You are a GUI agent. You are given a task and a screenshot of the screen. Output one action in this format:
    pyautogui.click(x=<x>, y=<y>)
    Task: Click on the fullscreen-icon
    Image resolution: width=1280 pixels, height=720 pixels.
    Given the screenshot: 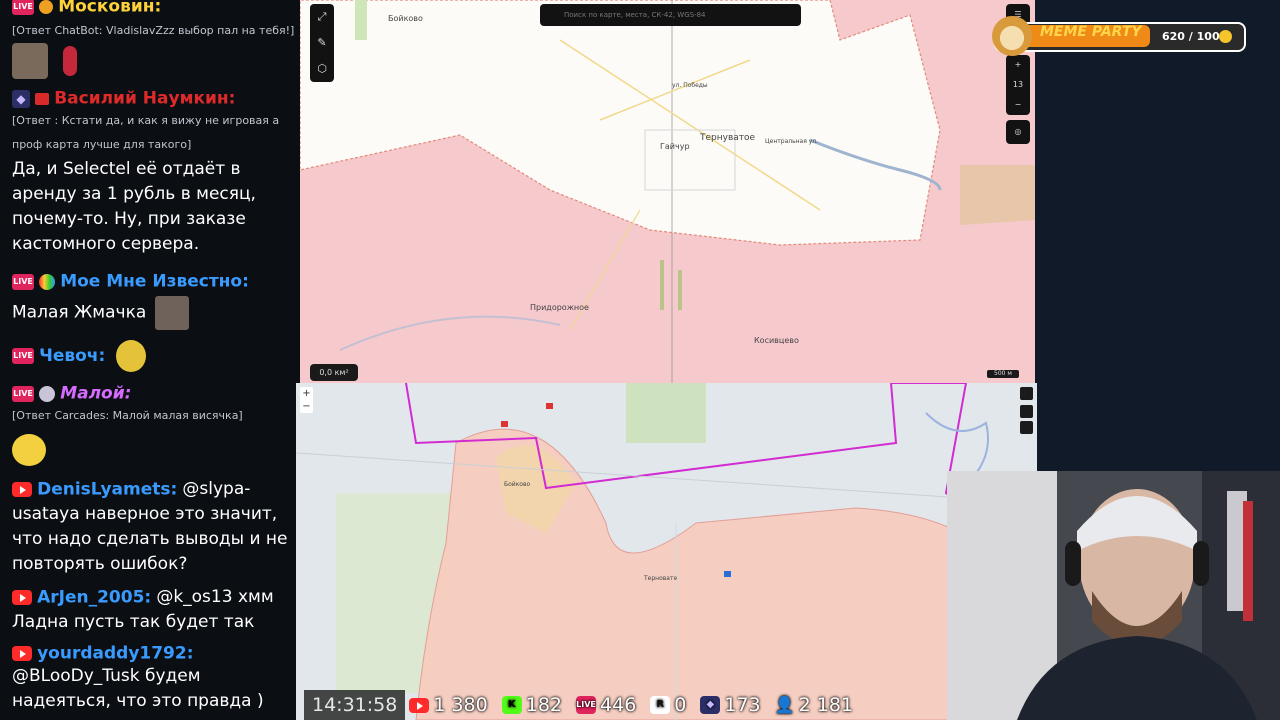 What is the action you would take?
    pyautogui.click(x=1026, y=427)
    